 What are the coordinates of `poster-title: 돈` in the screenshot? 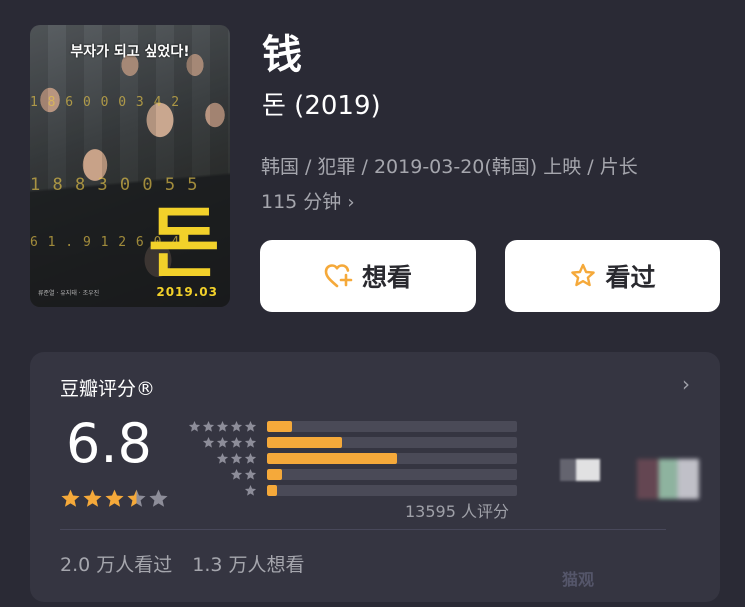 It's located at (184, 244).